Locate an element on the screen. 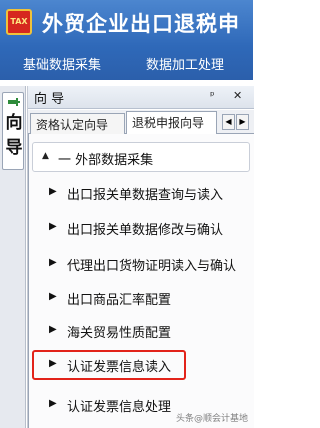  list-item-agency-export-certificate: ▶ 代理出口货物证明读入与确认 is located at coordinates (141, 264).